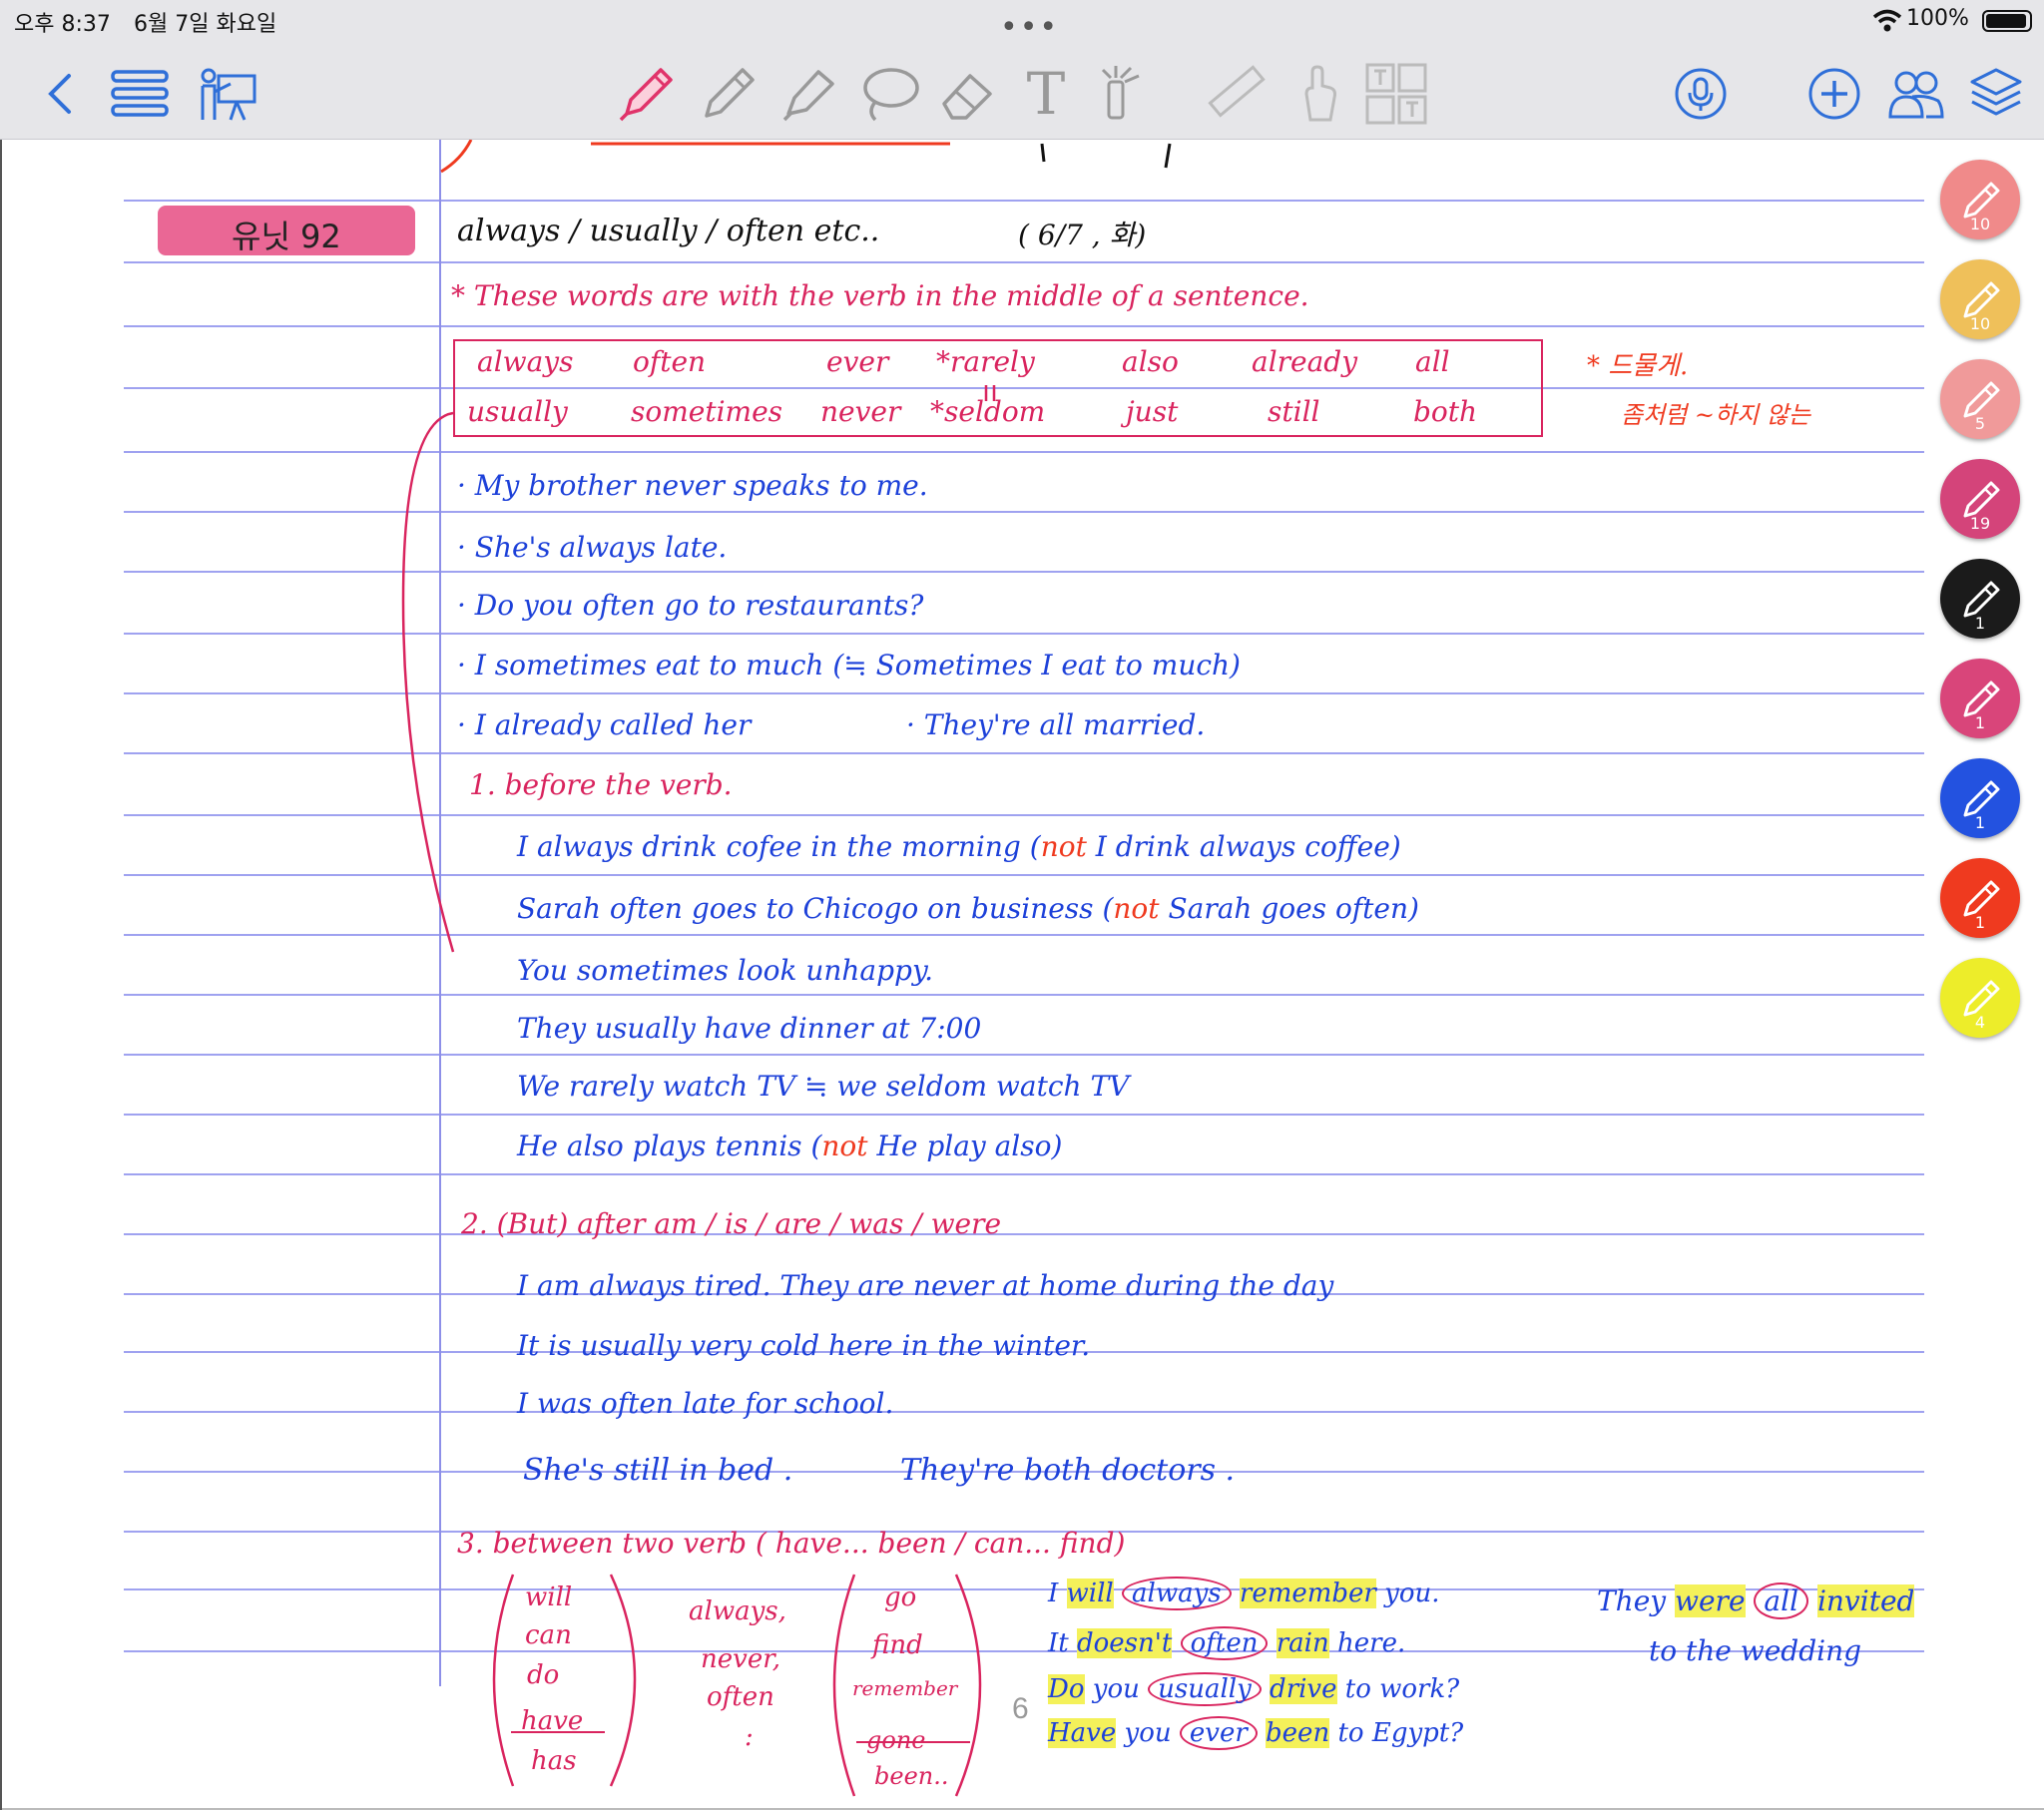 This screenshot has width=2044, height=1810. What do you see at coordinates (658, 1471) in the screenshot?
I see `section2-line-4: She's still in bed .` at bounding box center [658, 1471].